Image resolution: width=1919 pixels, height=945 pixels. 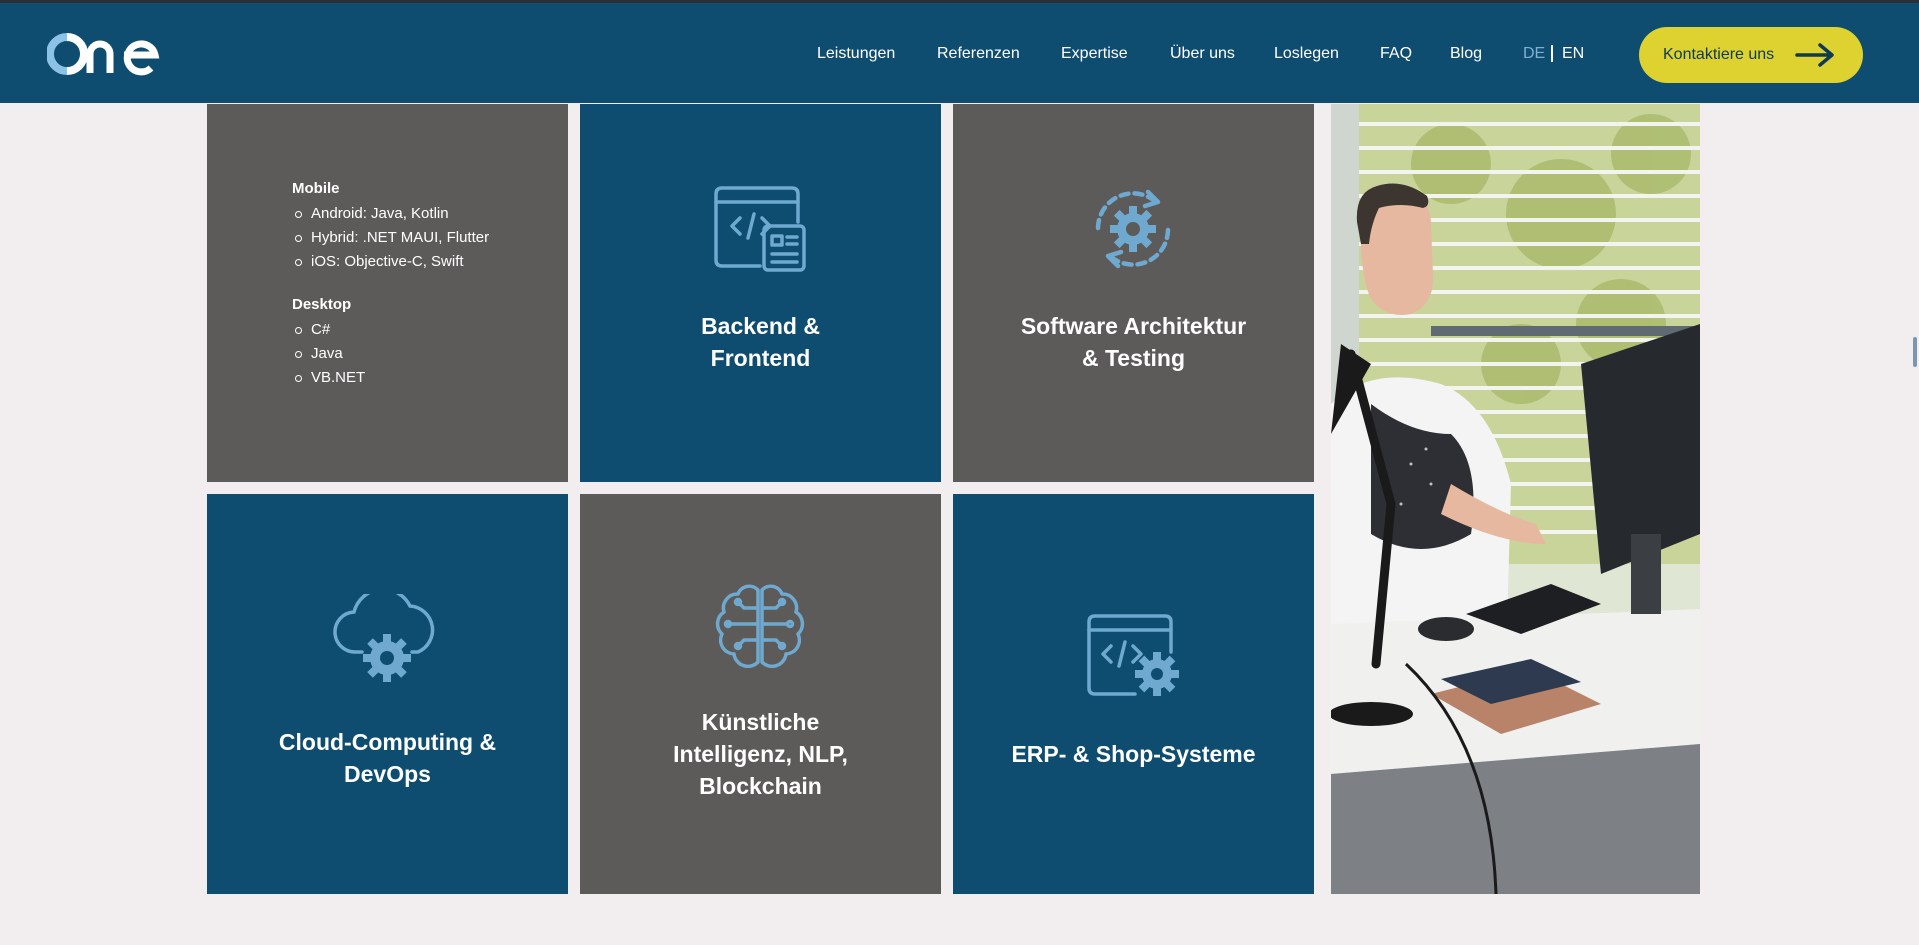 I want to click on tile-title-line: Software Architektur, so click(x=1133, y=326).